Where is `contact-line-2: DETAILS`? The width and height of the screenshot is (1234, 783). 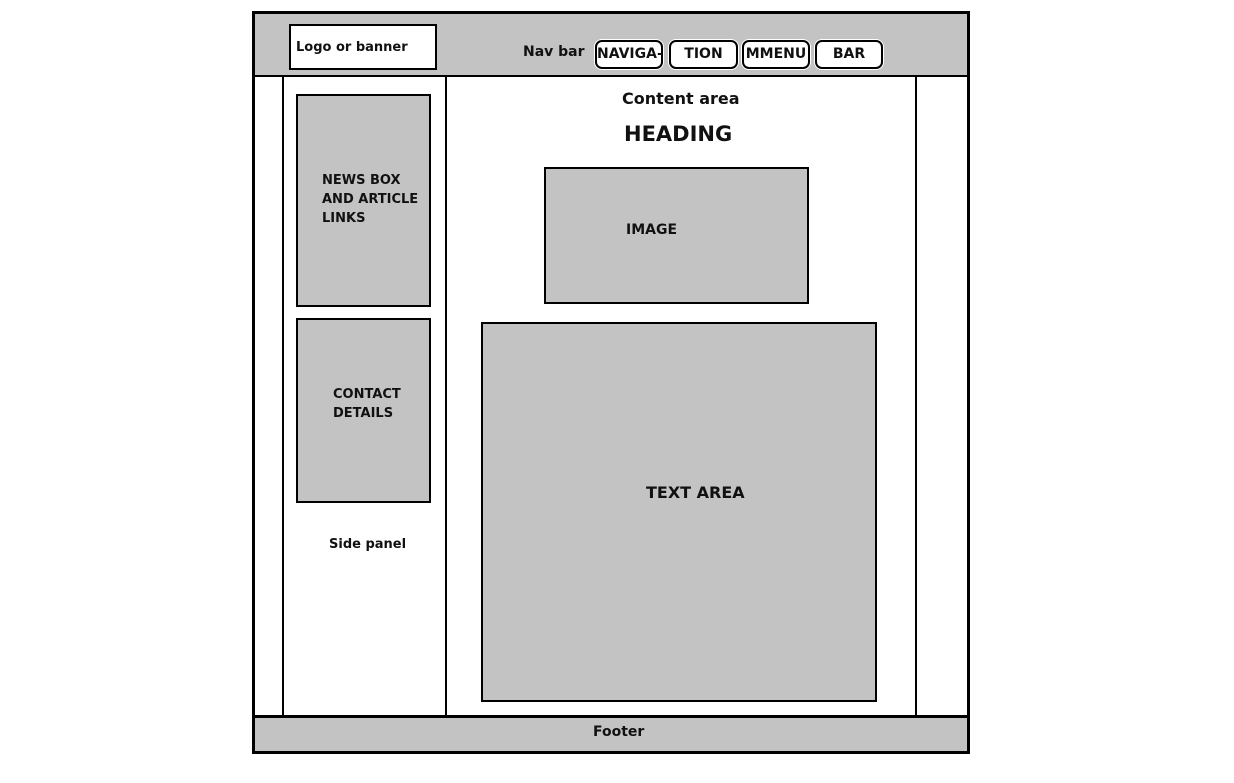
contact-line-2: DETAILS is located at coordinates (363, 413).